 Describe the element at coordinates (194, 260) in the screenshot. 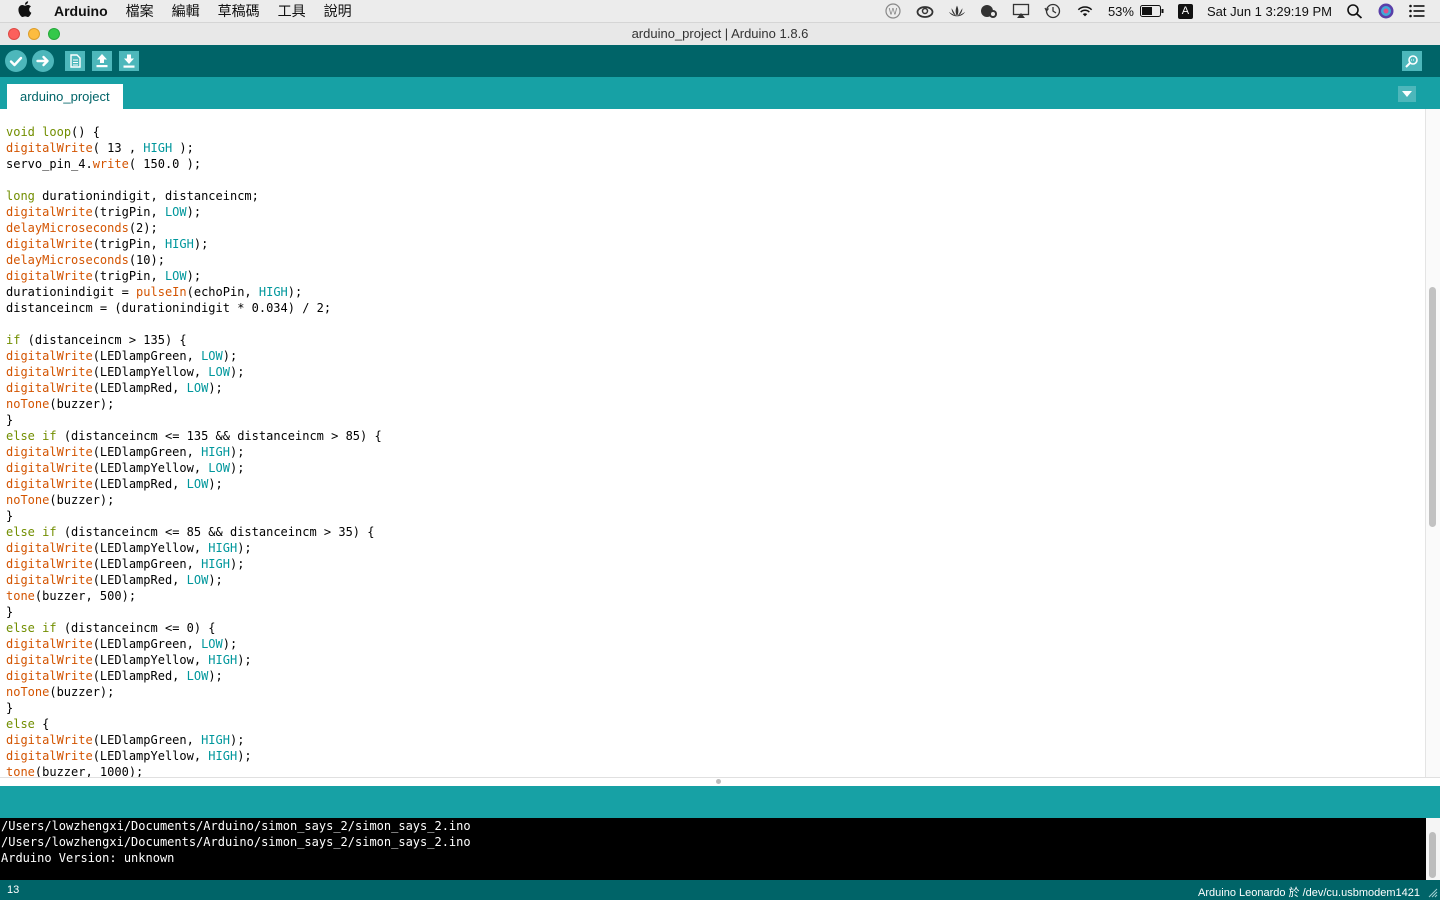

I see `code-line: delayMicroseconds(10);` at that location.